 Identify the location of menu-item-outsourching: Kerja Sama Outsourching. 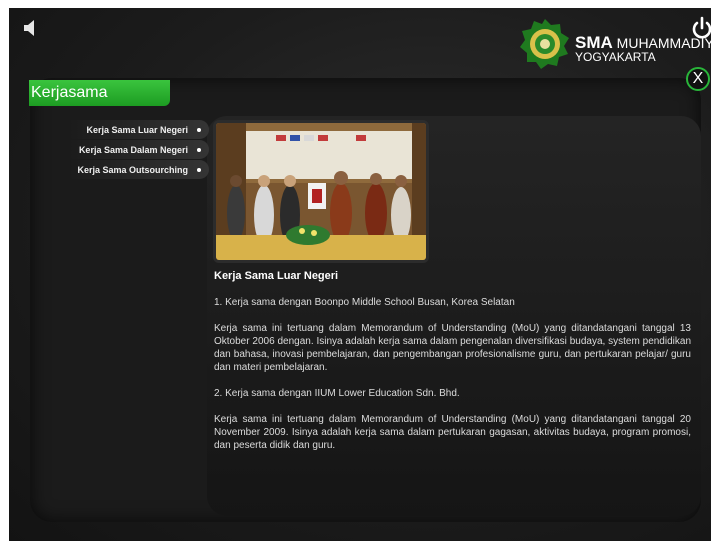
(139, 169).